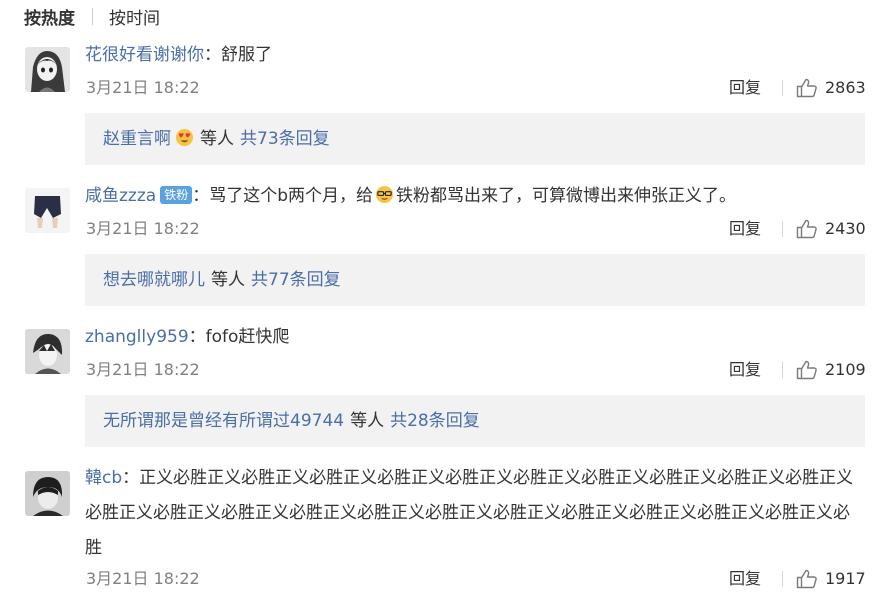  Describe the element at coordinates (184, 137) in the screenshot. I see `heart-eyes-emoji-icon` at that location.